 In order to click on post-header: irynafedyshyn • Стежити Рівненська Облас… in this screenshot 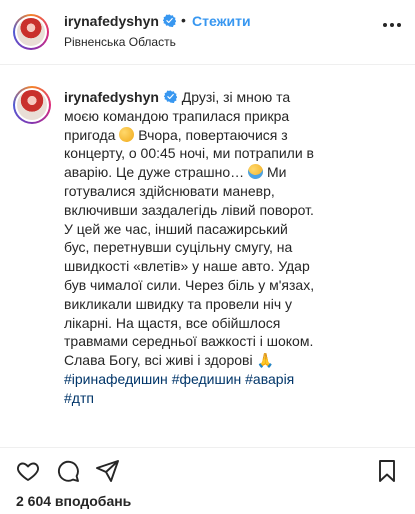, I will do `click(207, 32)`.